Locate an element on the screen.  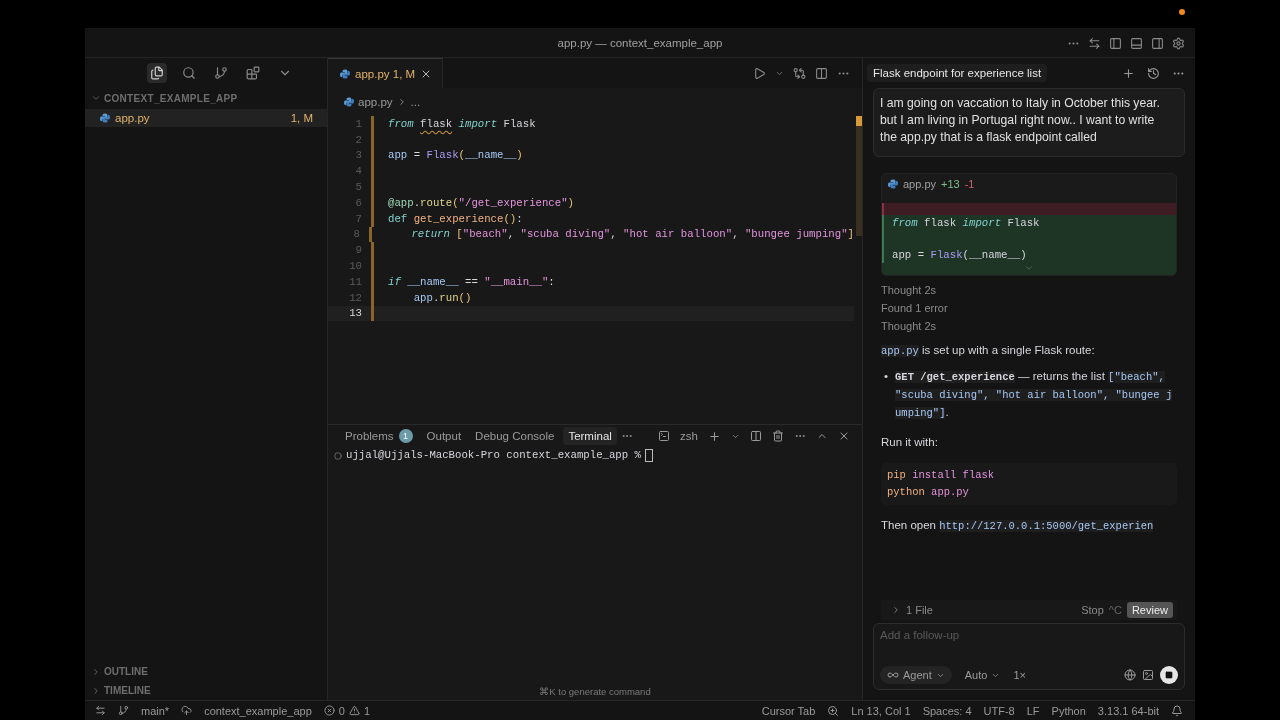
zoom-icon is located at coordinates (833, 710).